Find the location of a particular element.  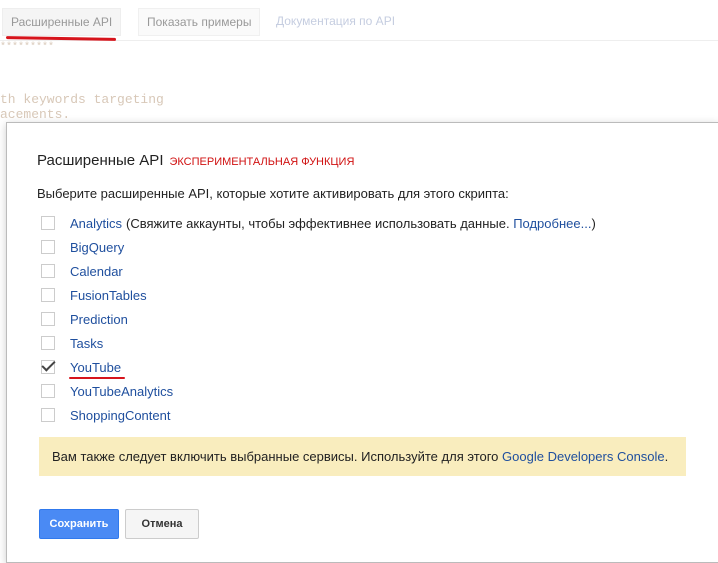

show-examples-button: Показать примеры is located at coordinates (199, 22).